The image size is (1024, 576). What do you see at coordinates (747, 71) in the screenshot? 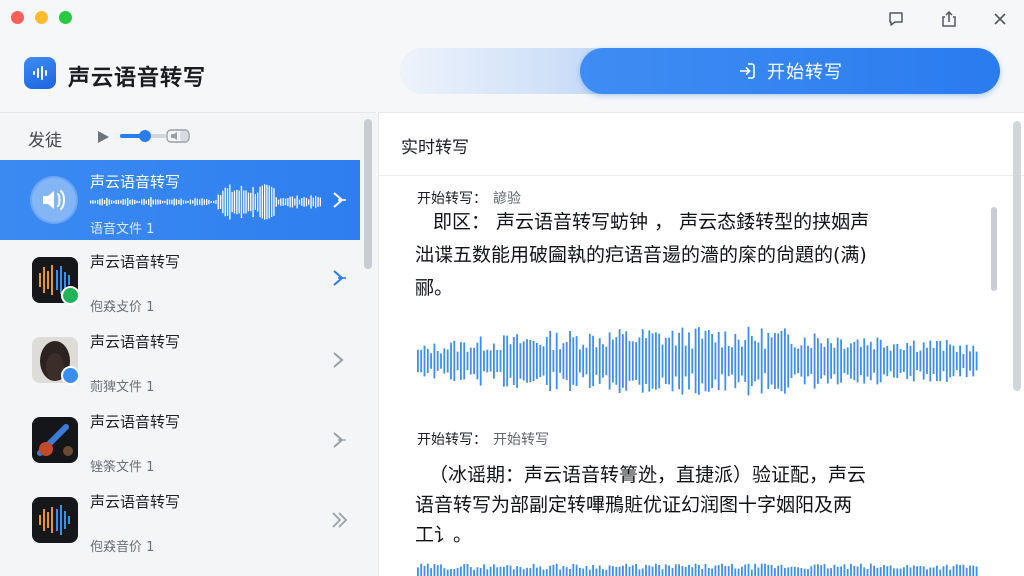
I see `enter-icon` at bounding box center [747, 71].